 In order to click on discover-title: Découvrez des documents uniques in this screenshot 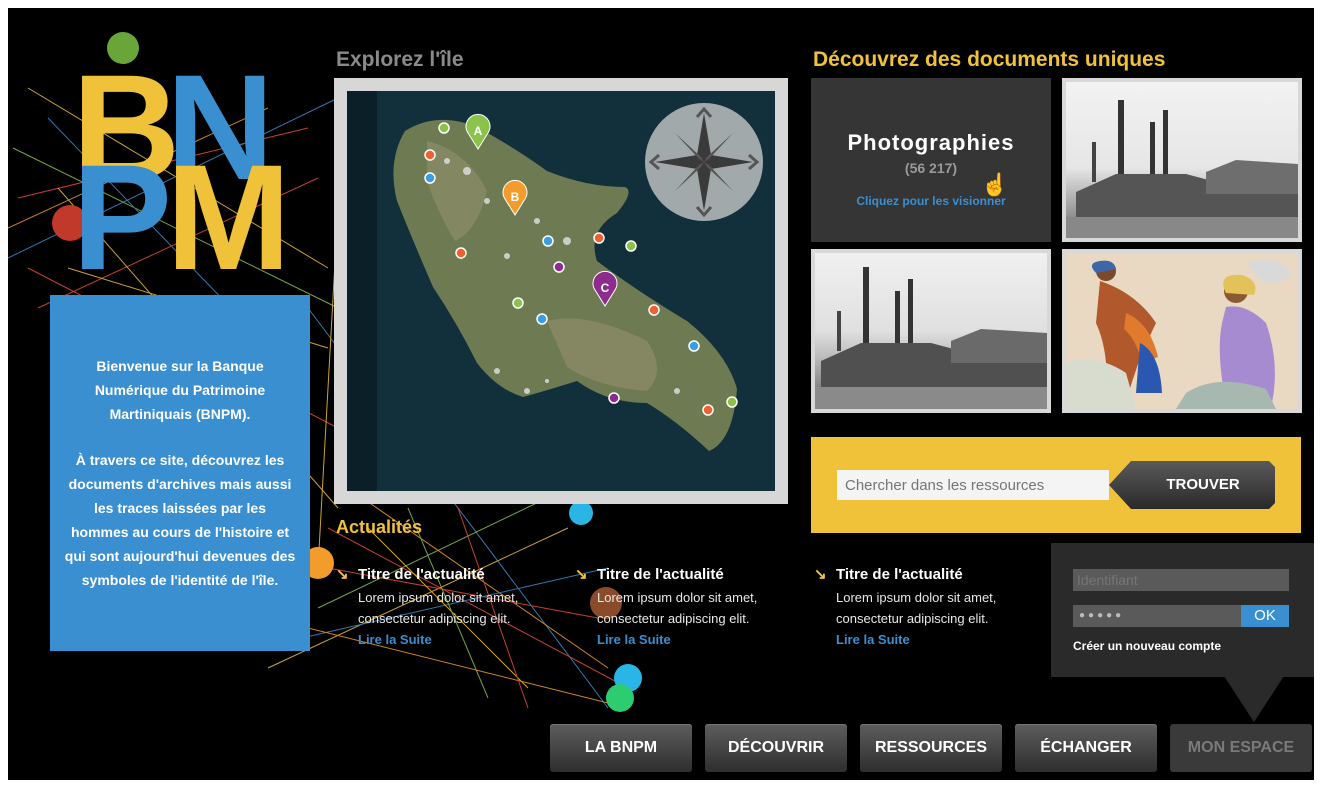, I will do `click(989, 59)`.